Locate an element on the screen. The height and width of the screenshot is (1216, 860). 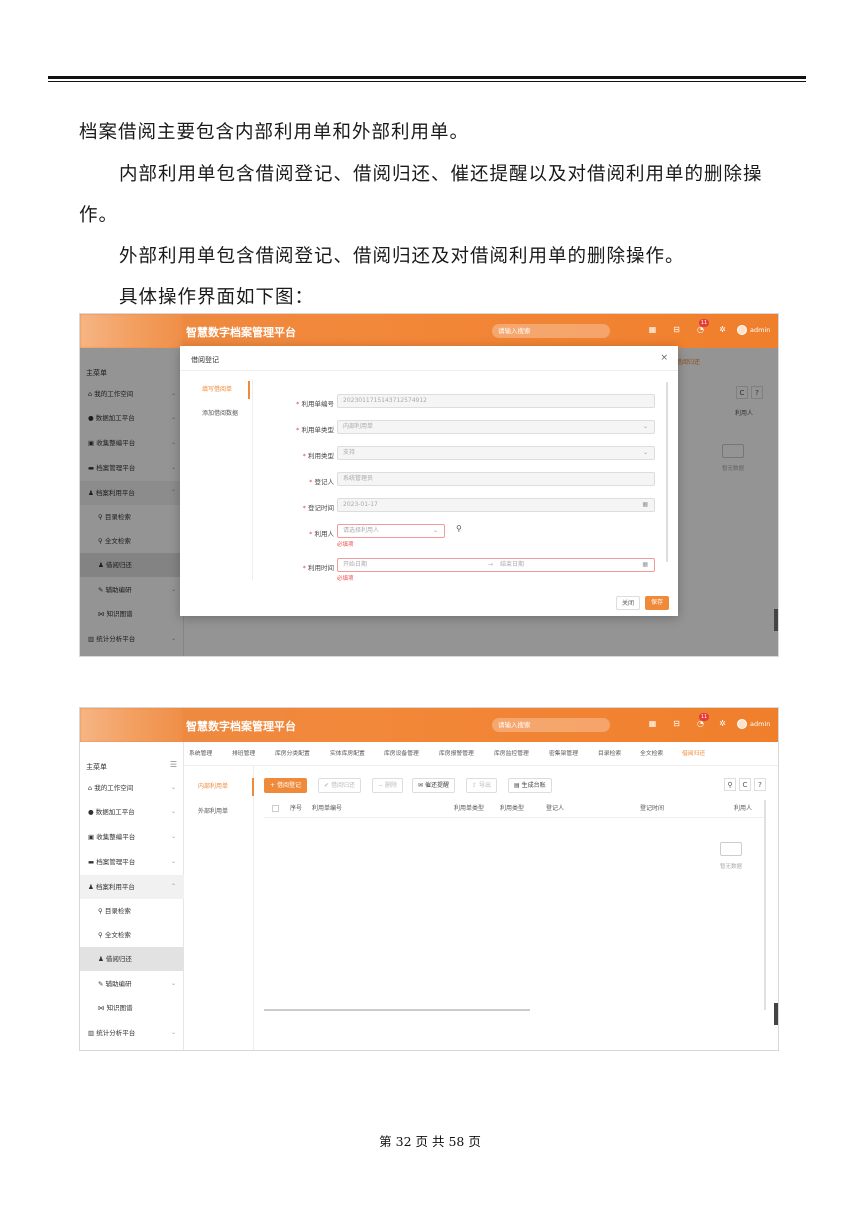
tab-external-form: 外部利用单 is located at coordinates (226, 812).